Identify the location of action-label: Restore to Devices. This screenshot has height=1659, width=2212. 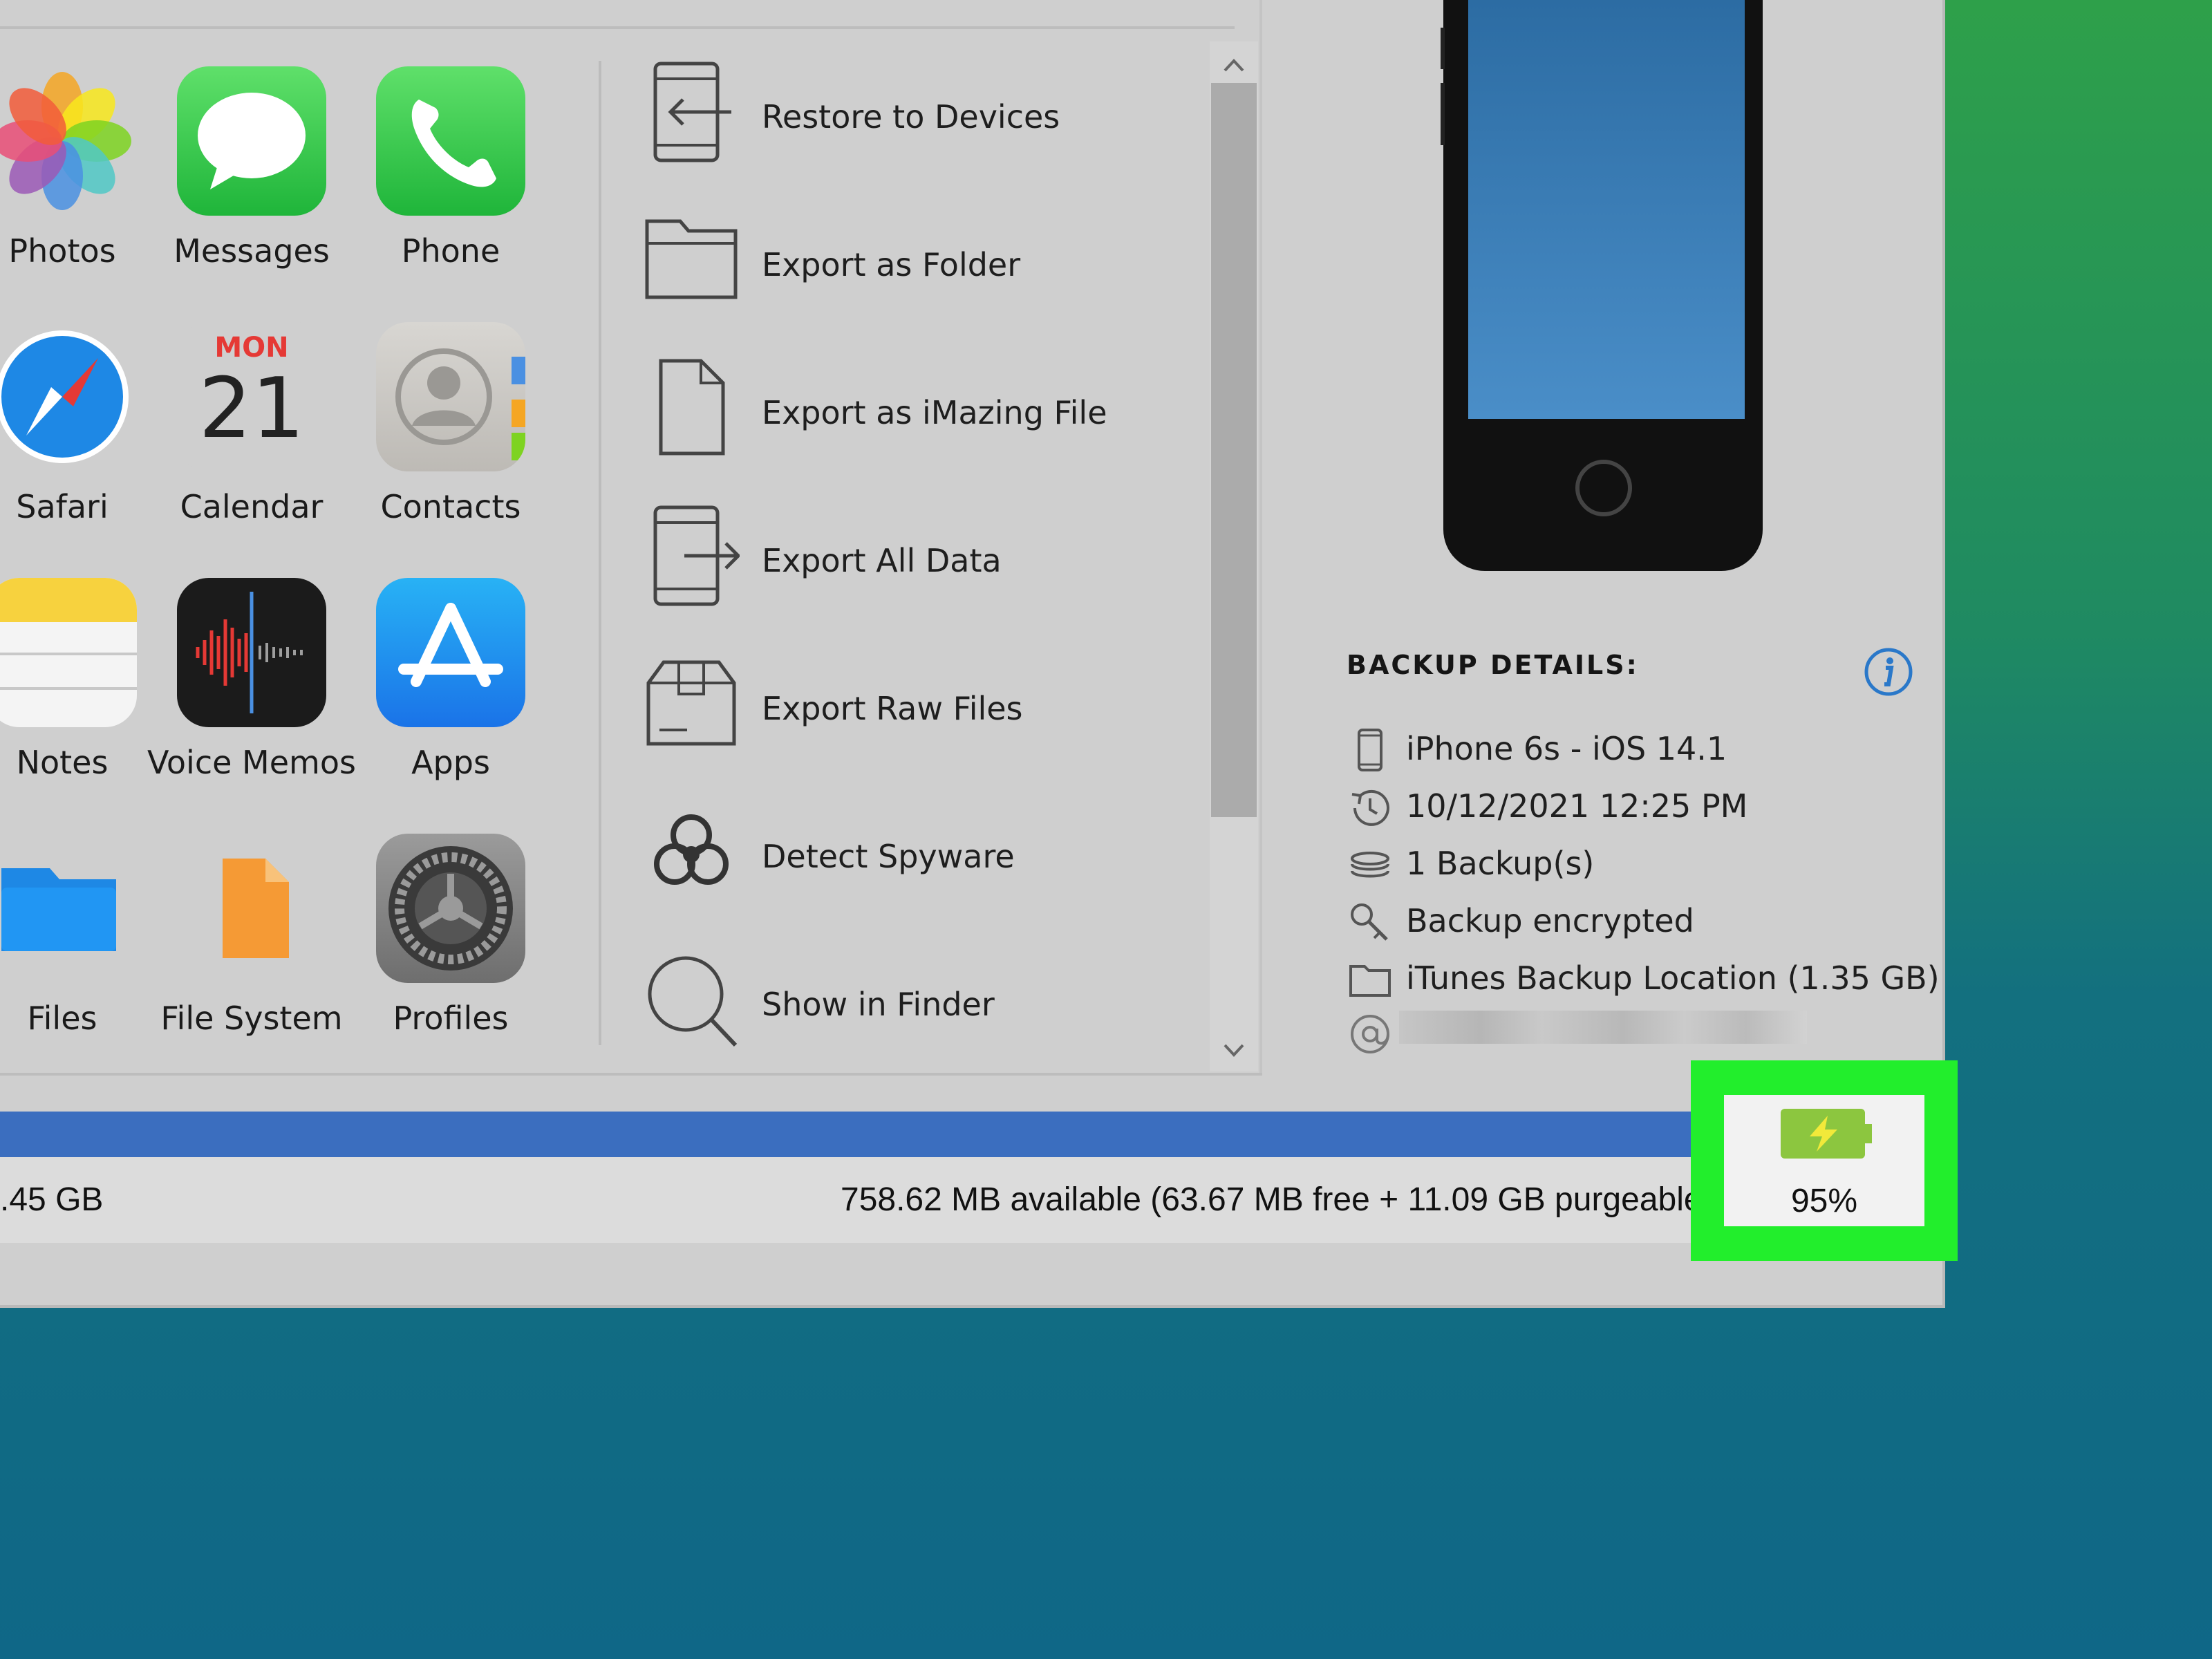
(911, 116).